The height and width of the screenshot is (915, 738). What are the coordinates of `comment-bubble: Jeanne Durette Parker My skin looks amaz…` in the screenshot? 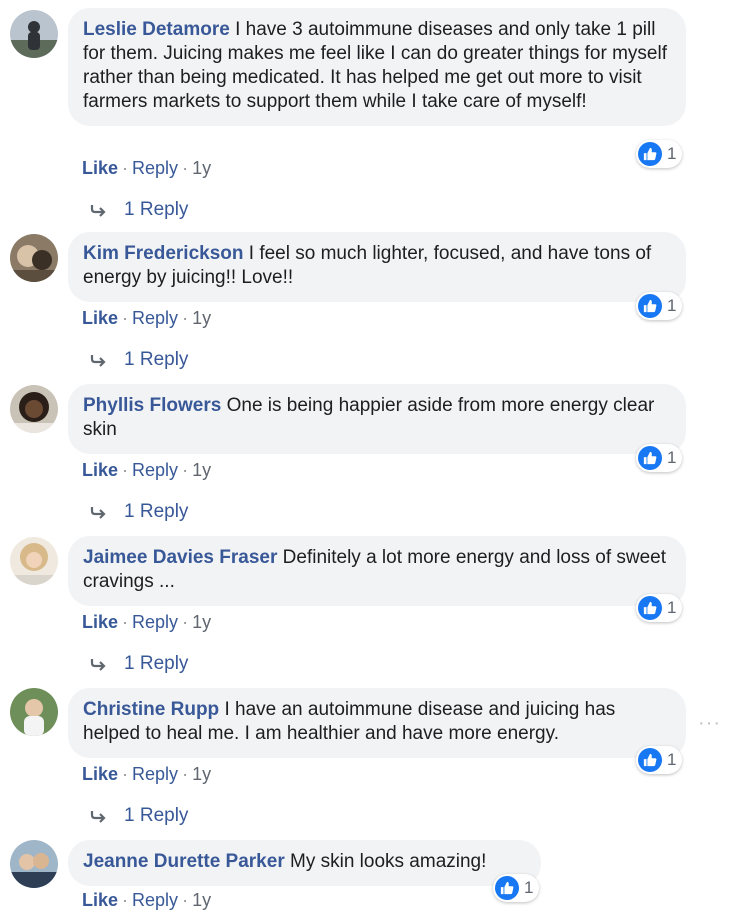 It's located at (304, 863).